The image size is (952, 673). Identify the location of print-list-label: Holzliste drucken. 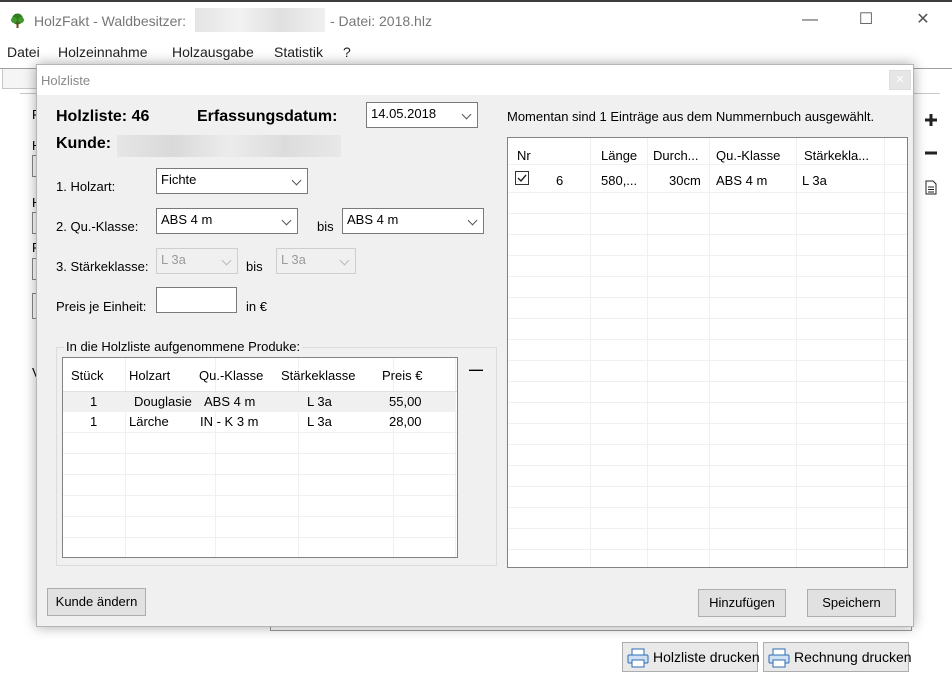
(706, 657).